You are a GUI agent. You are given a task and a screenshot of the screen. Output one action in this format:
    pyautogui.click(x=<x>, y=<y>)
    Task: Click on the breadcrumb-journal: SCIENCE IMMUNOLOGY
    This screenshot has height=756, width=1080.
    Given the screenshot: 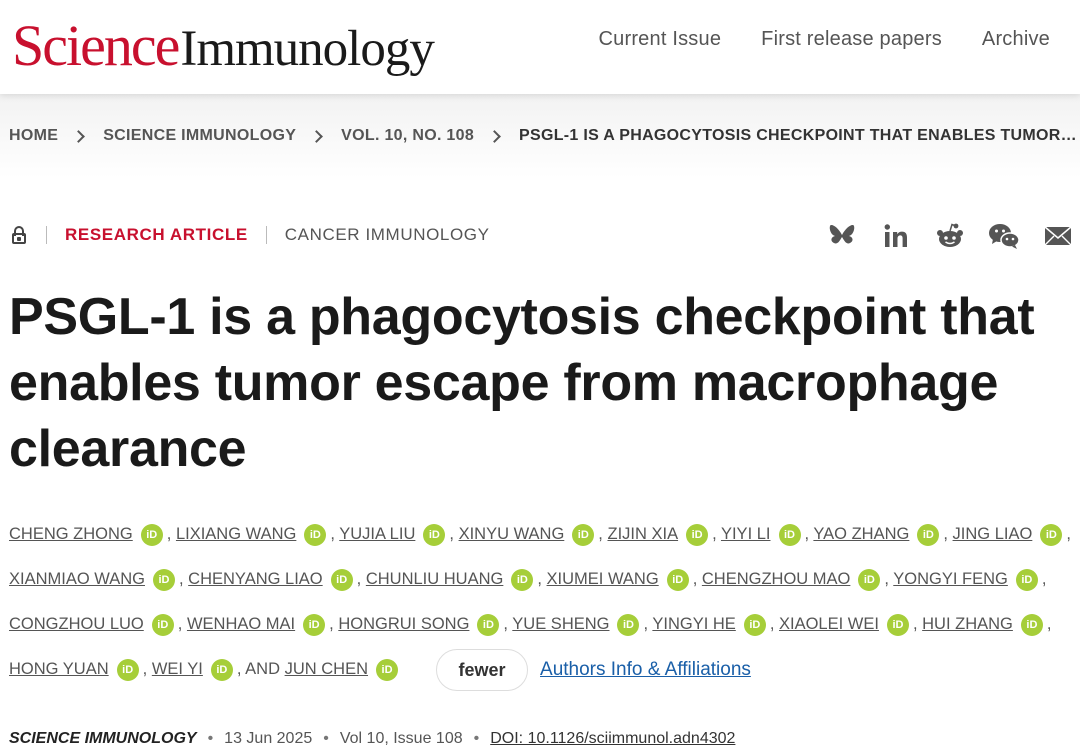 What is the action you would take?
    pyautogui.click(x=199, y=136)
    